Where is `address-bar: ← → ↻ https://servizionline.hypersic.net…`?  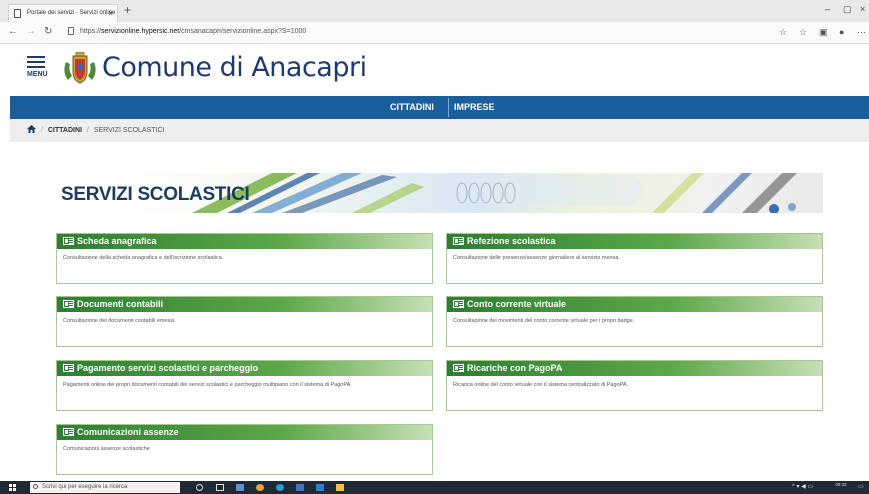 address-bar: ← → ↻ https://servizionline.hypersic.net… is located at coordinates (434, 33).